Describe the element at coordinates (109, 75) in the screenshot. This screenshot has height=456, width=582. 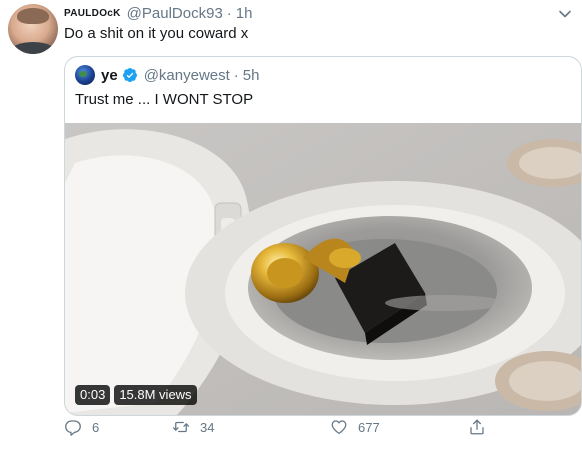
I see `quoted-author-display-name: ye` at that location.